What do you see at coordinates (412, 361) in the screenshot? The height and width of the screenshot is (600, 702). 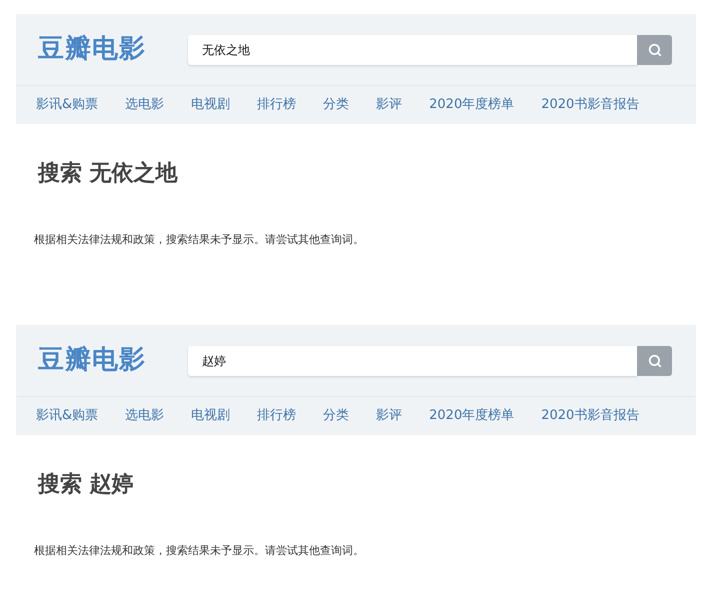 I see `search-field: 赵婷` at bounding box center [412, 361].